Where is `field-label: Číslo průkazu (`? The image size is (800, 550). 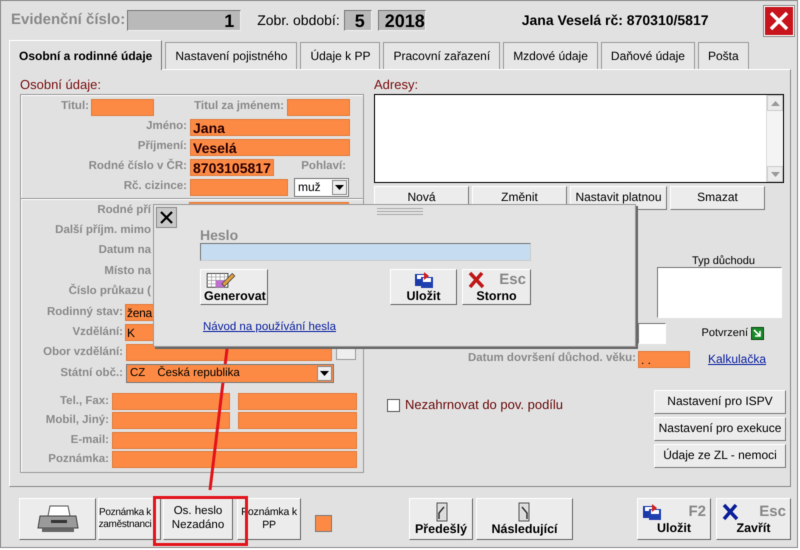 field-label: Číslo průkazu ( is located at coordinates (110, 291).